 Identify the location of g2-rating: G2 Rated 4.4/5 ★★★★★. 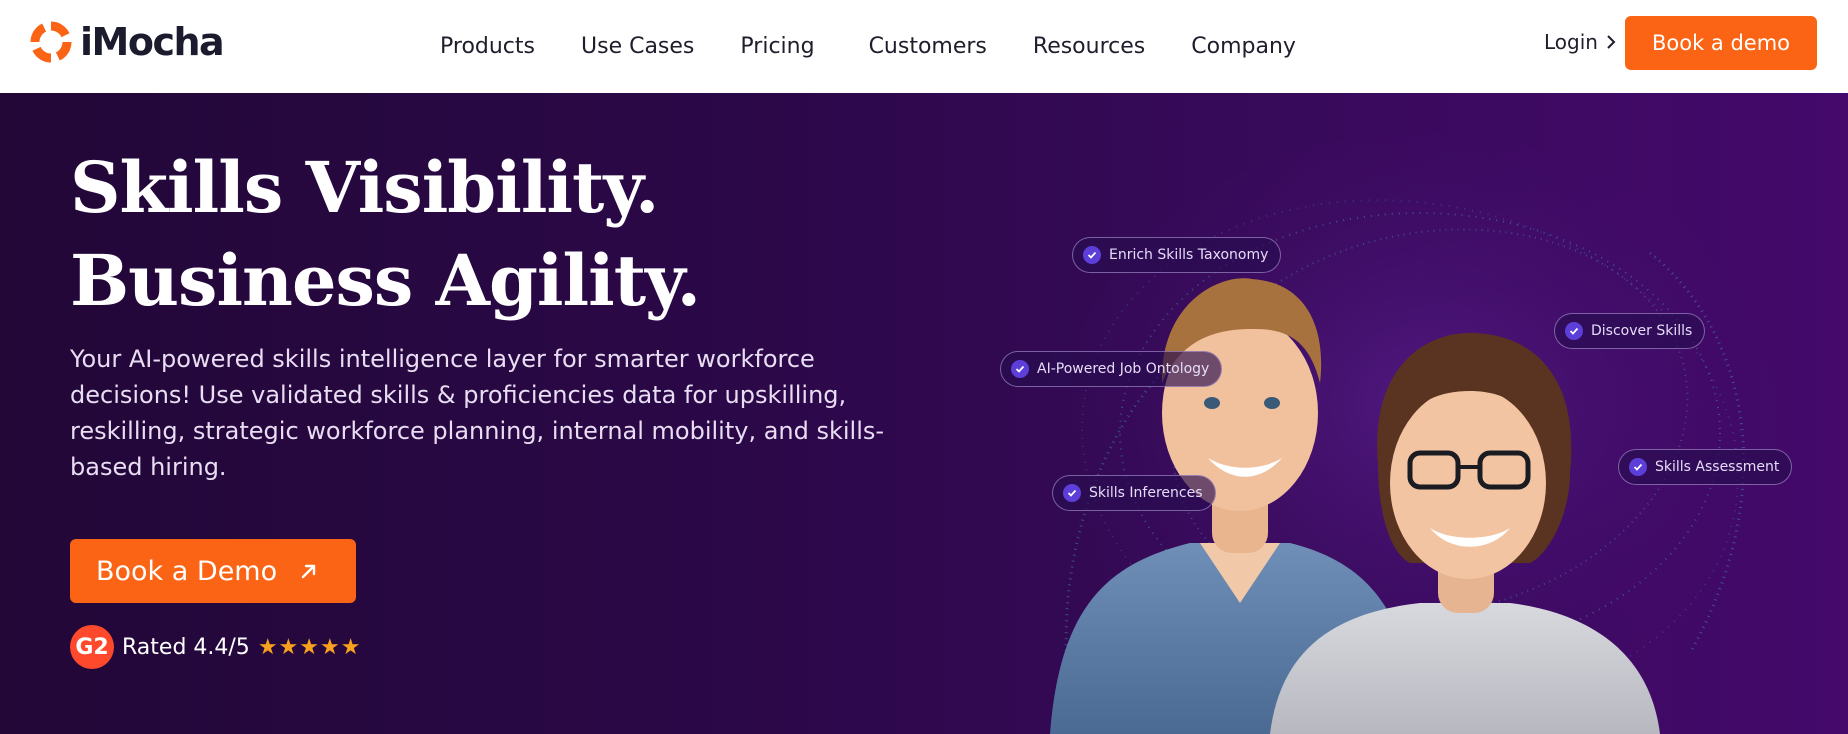
(215, 647).